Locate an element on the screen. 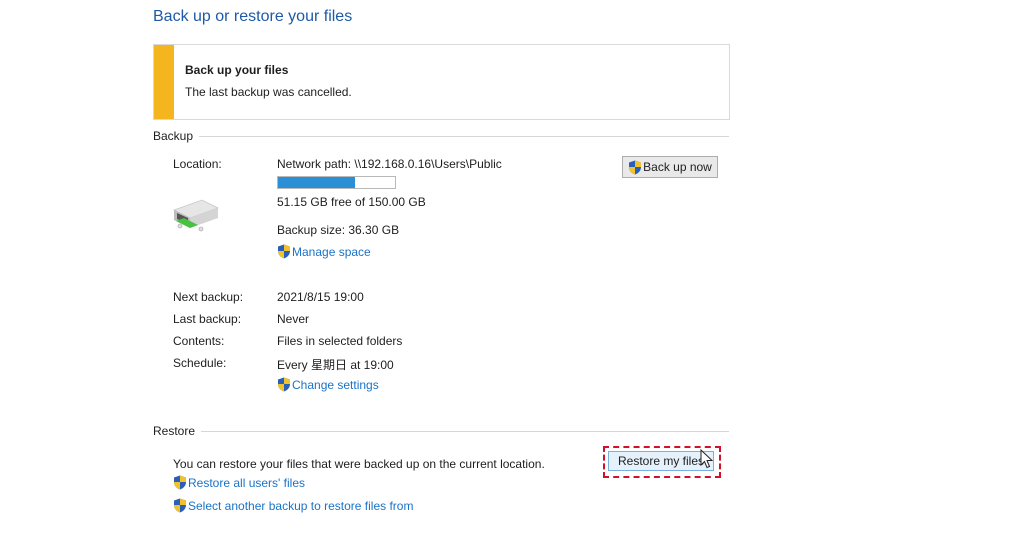 This screenshot has width=1024, height=537. restore-section-label: Restore is located at coordinates (177, 431).